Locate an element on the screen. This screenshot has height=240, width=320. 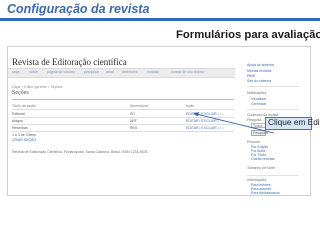
table-row-title: Artigos is located at coordinates (17, 121).